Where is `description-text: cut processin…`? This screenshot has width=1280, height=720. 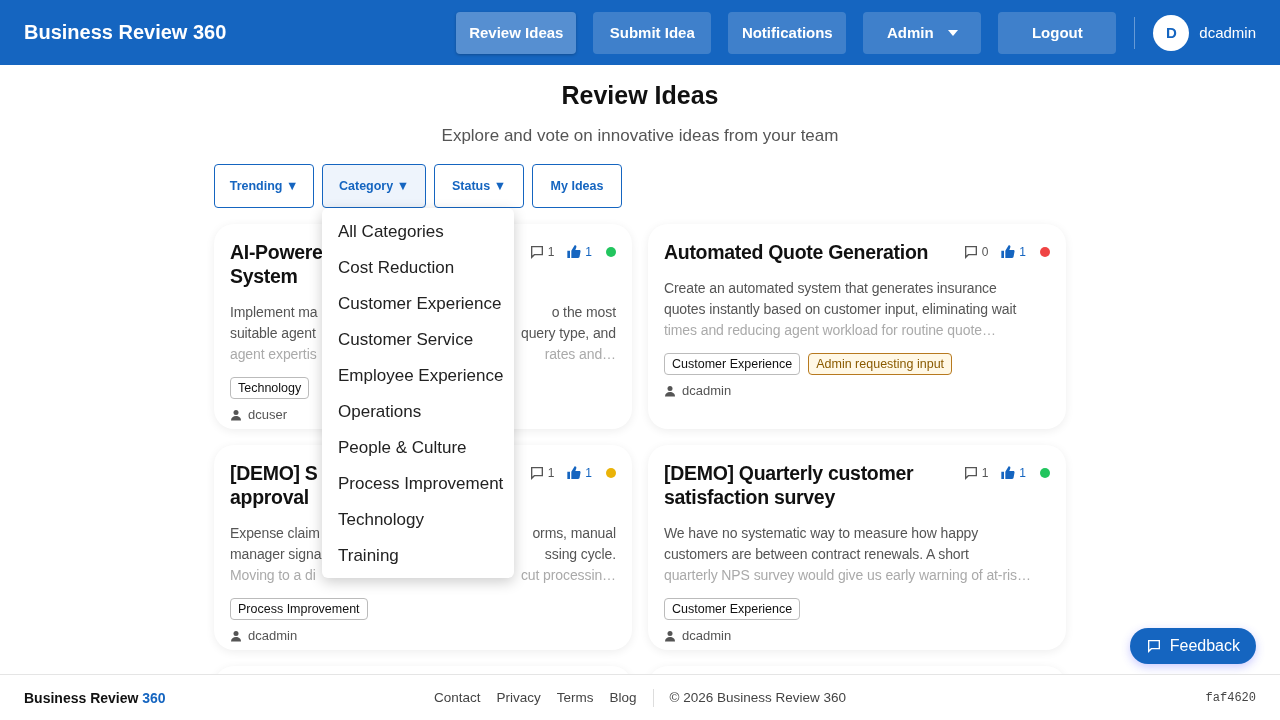
description-text: cut processin… is located at coordinates (568, 575).